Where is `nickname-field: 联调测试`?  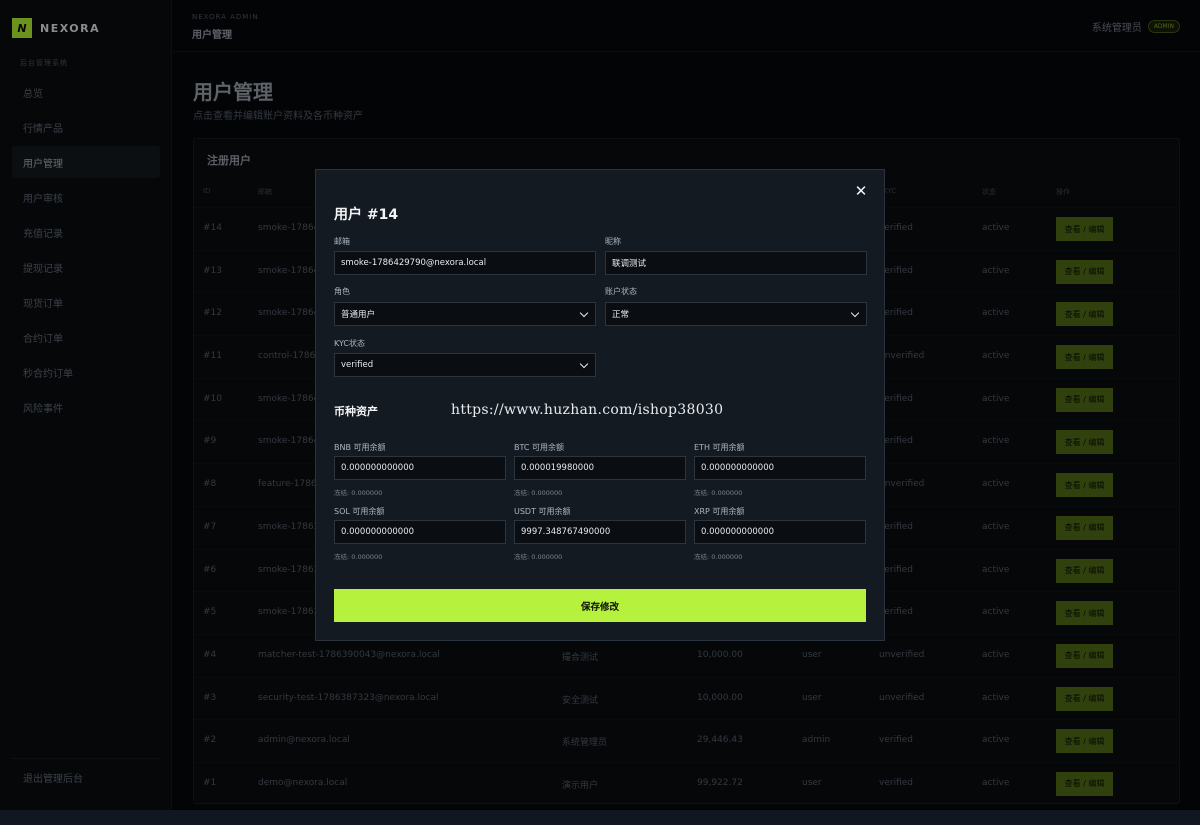
nickname-field: 联调测试 is located at coordinates (736, 263).